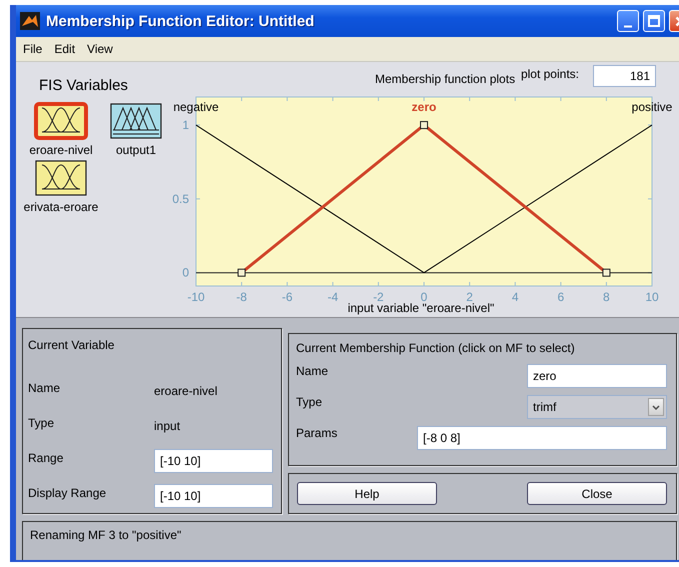 This screenshot has width=679, height=567. Describe the element at coordinates (287, 297) in the screenshot. I see `tick-label: -6` at that location.